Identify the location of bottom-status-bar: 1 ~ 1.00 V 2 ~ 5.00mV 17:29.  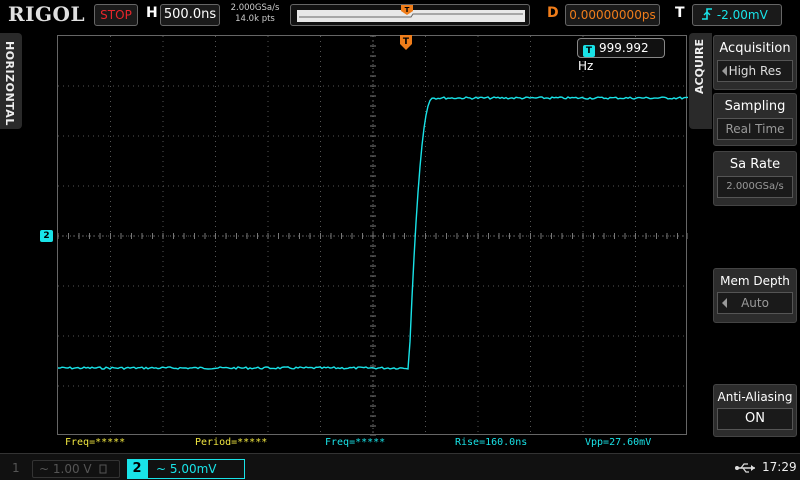
(400, 466).